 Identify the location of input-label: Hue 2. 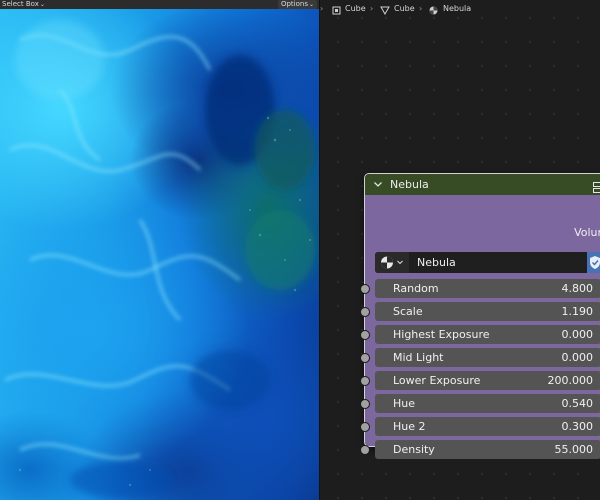
(409, 426).